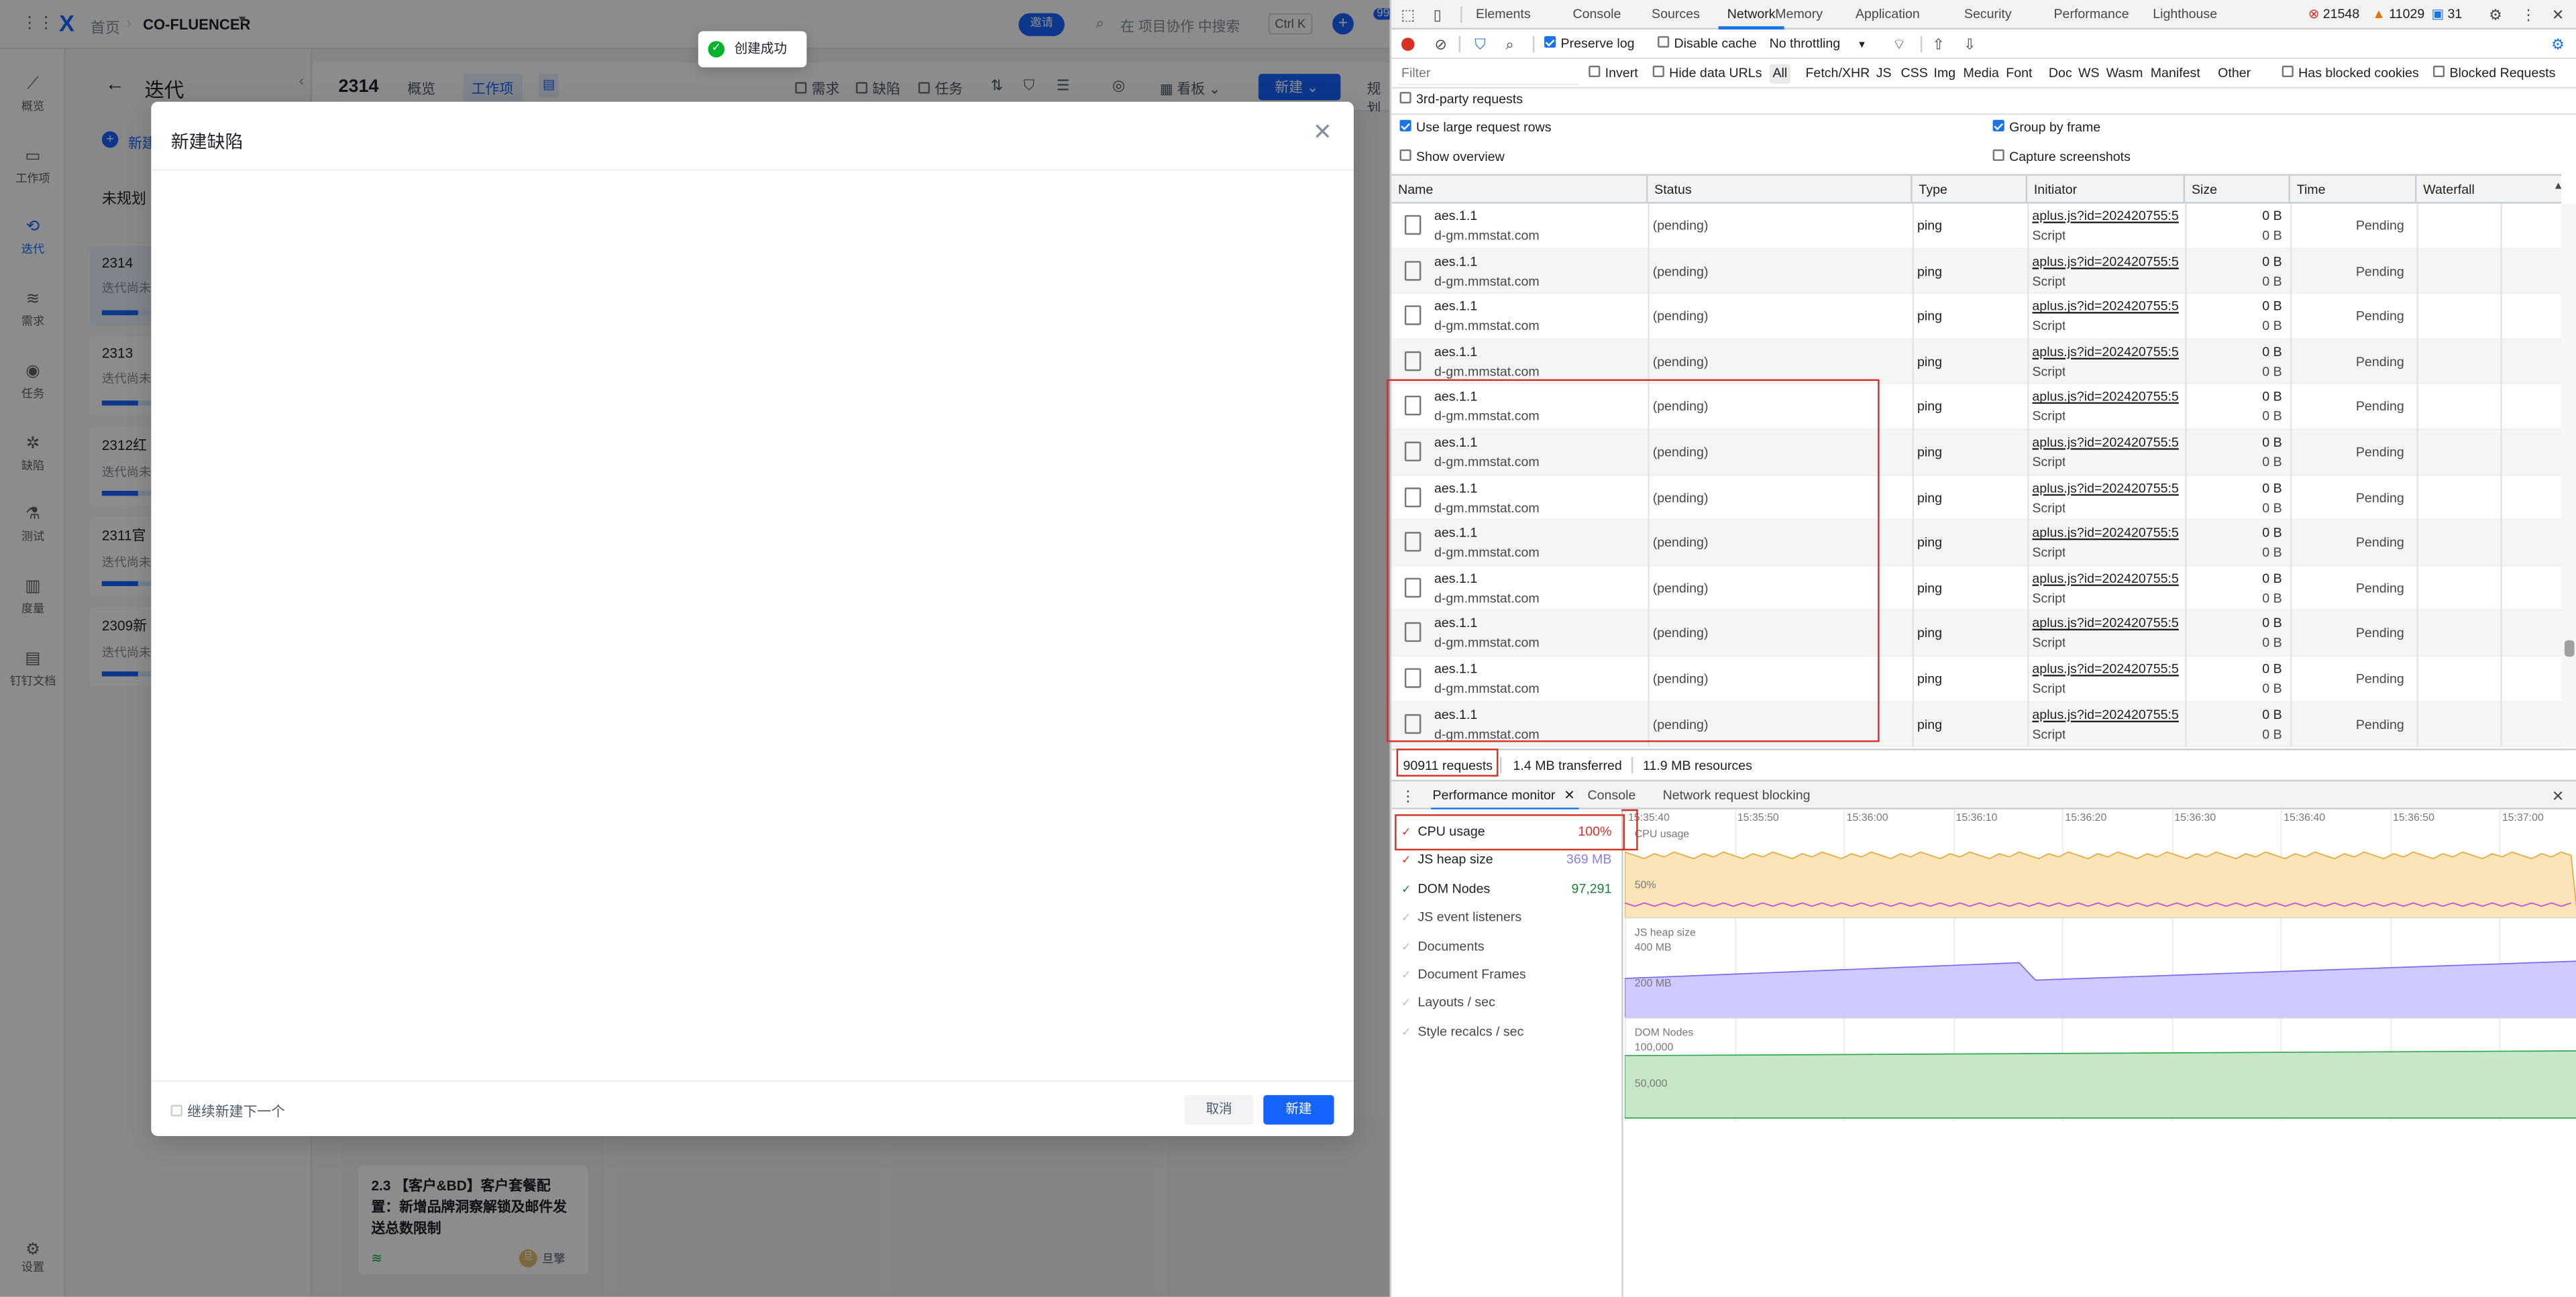 This screenshot has width=2576, height=1297. Describe the element at coordinates (1589, 44) in the screenshot. I see `preserve-log-checkbox: Preserve log` at that location.